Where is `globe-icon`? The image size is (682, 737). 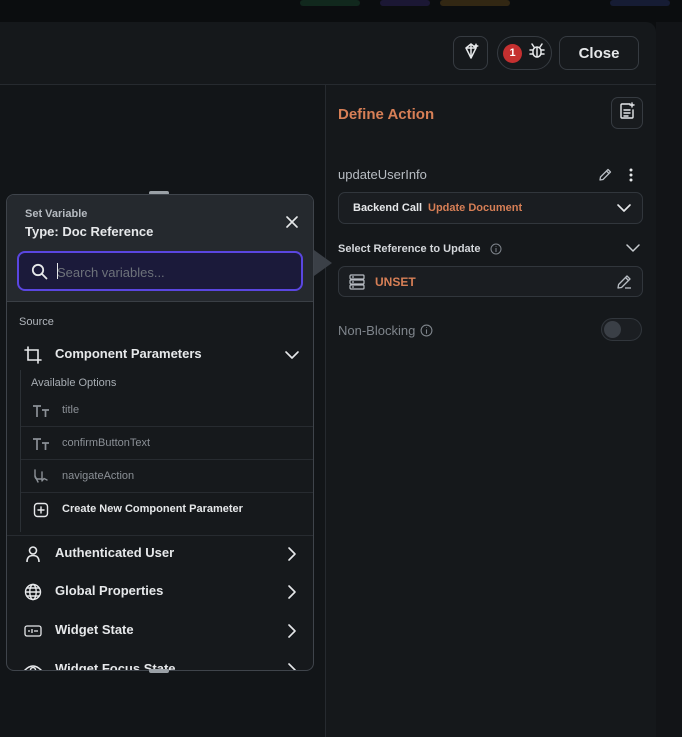 globe-icon is located at coordinates (33, 592).